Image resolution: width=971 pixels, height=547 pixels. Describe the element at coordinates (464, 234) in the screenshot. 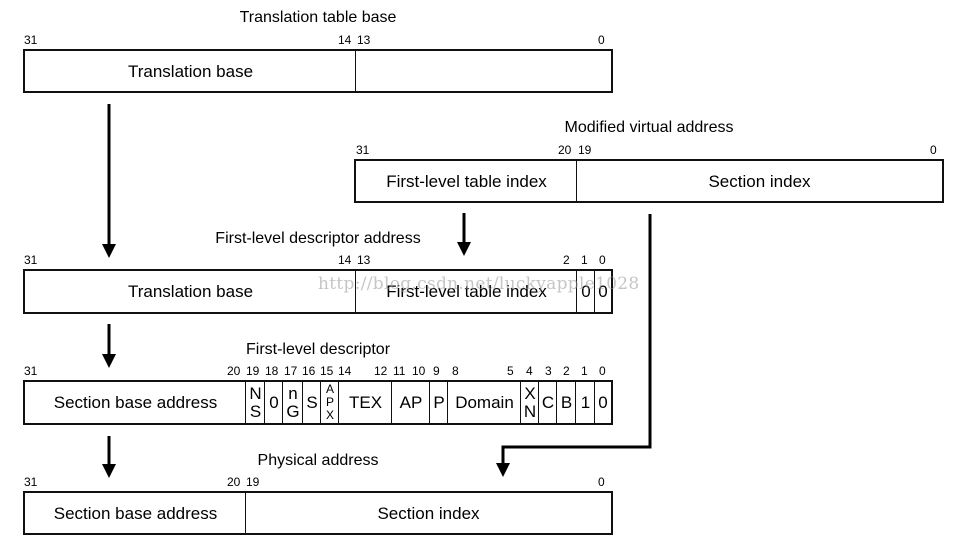

I see `arrow-index-to-descriptor-address` at that location.